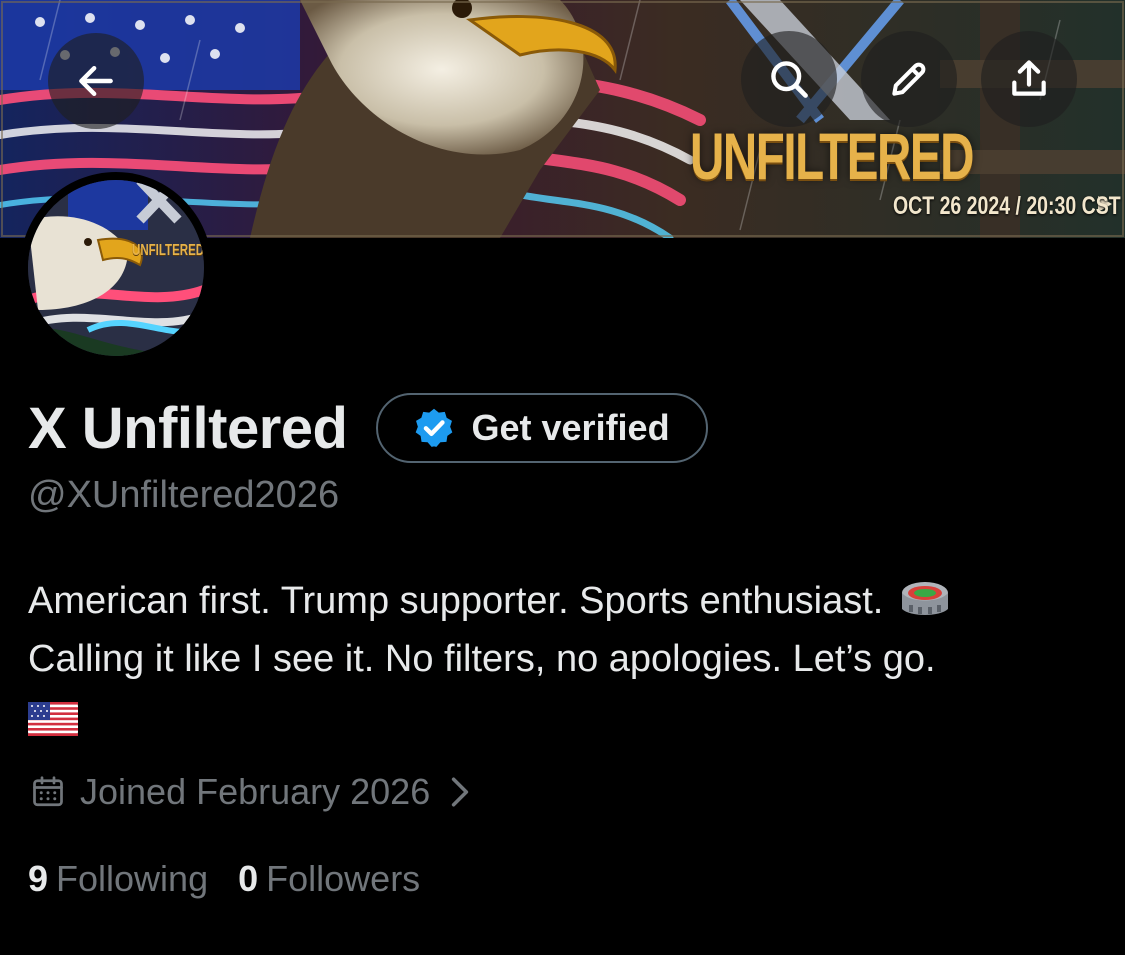 The image size is (1125, 955). I want to click on get-verified-button: Get verified, so click(541, 428).